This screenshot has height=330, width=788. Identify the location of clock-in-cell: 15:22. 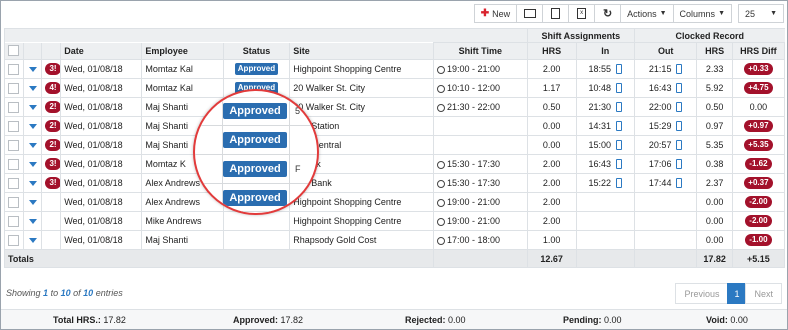
(605, 183).